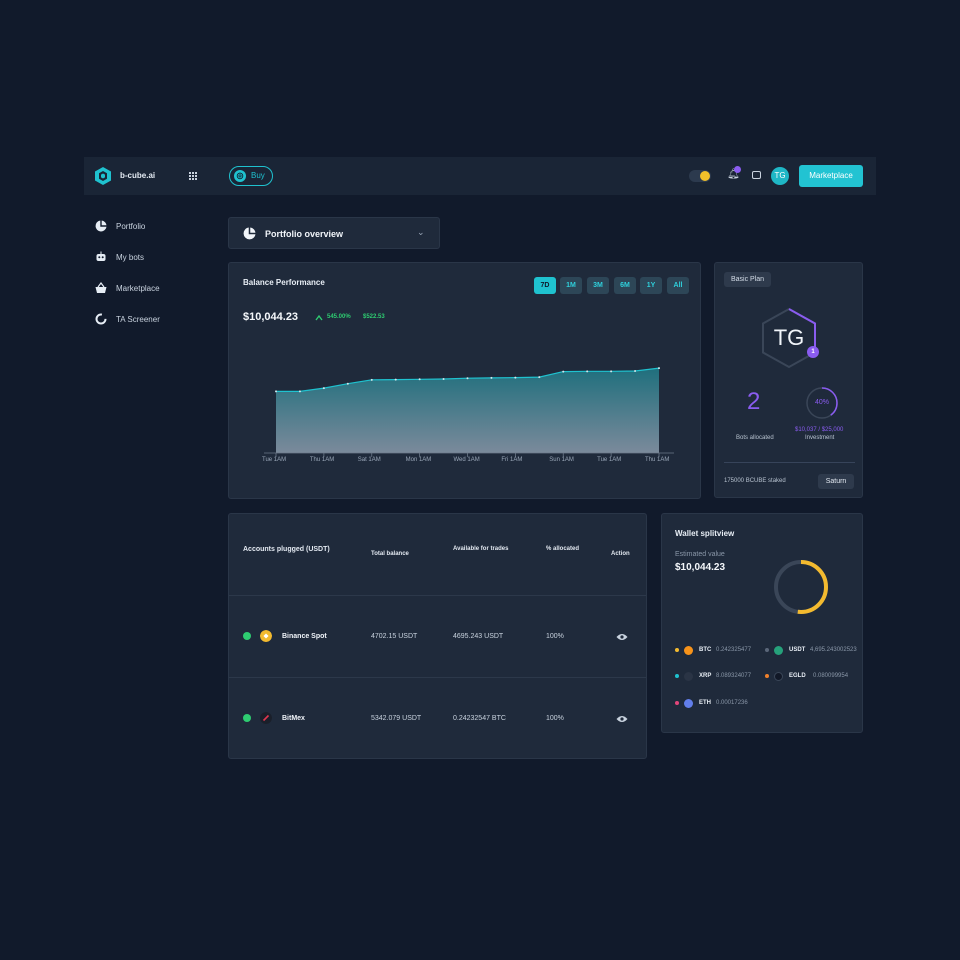 The width and height of the screenshot is (960, 960). I want to click on apps-grid-icon, so click(192, 175).